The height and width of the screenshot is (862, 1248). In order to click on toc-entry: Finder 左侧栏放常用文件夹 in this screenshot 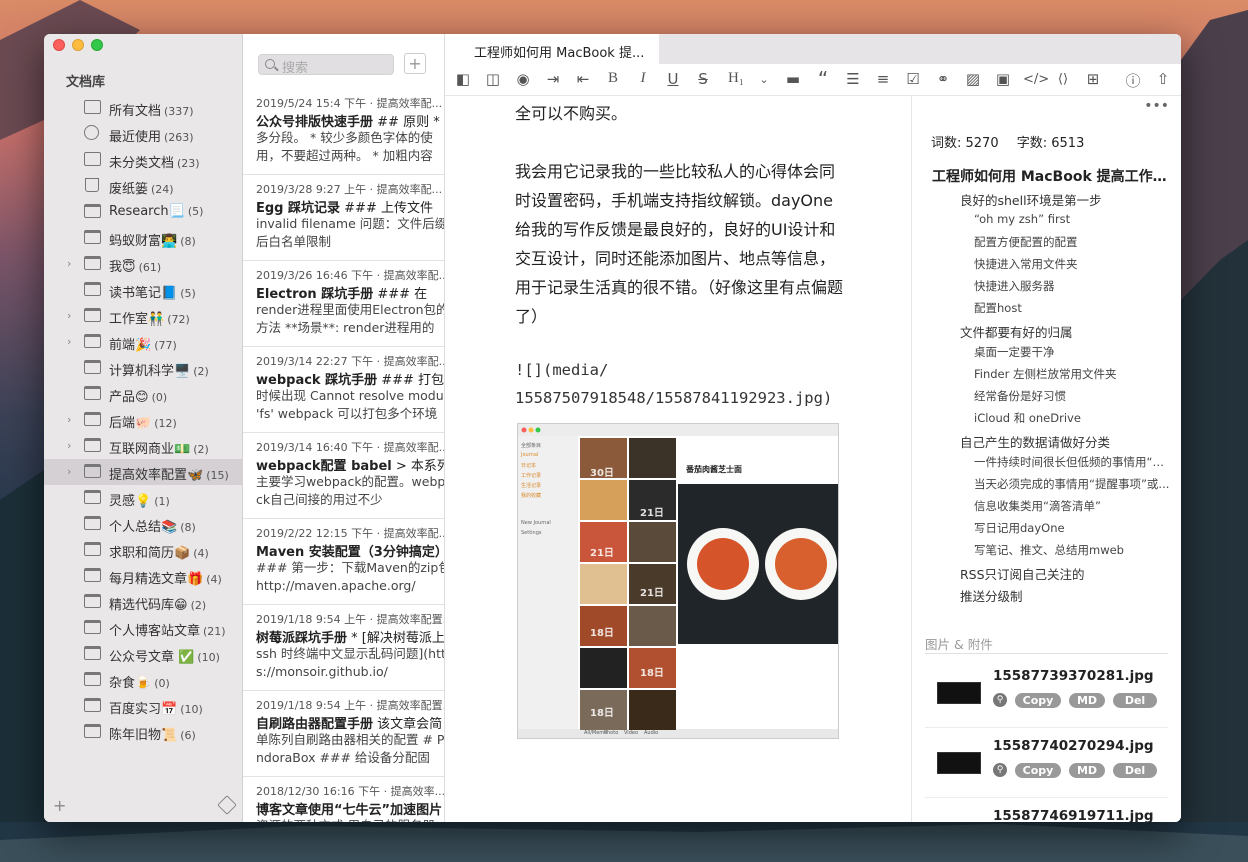, I will do `click(1074, 374)`.